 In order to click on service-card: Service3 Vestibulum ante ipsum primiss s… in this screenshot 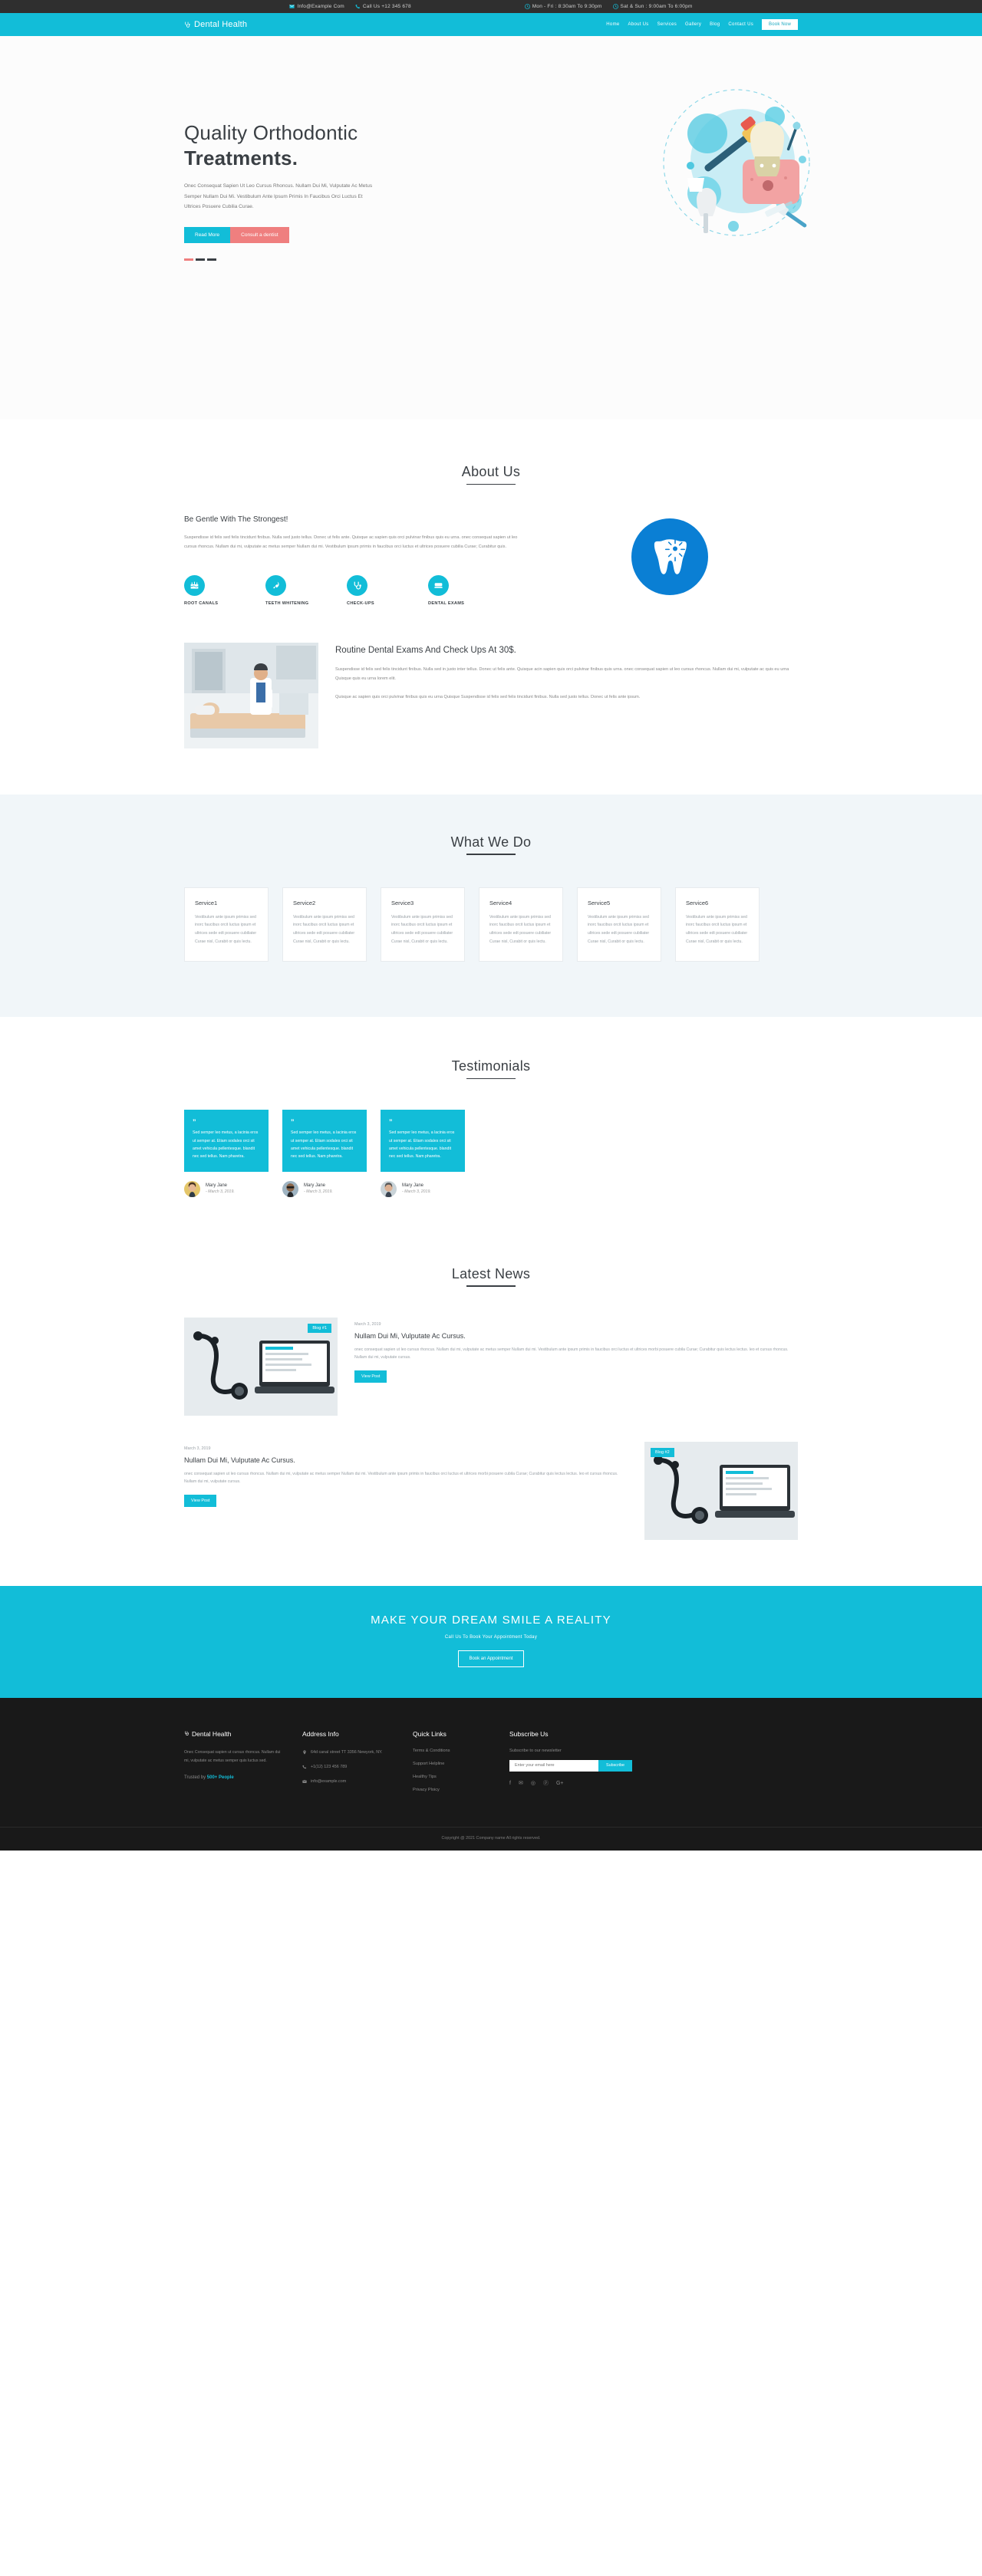, I will do `click(423, 924)`.